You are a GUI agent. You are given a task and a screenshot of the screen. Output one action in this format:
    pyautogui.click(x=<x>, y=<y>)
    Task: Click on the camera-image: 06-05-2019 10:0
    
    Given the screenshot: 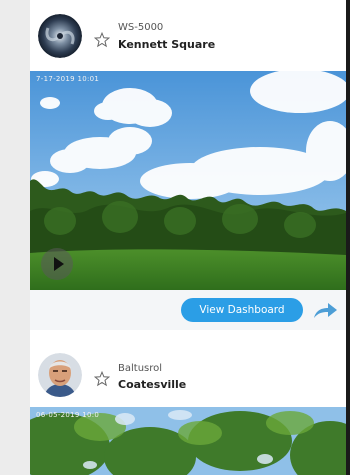 What is the action you would take?
    pyautogui.click(x=188, y=441)
    